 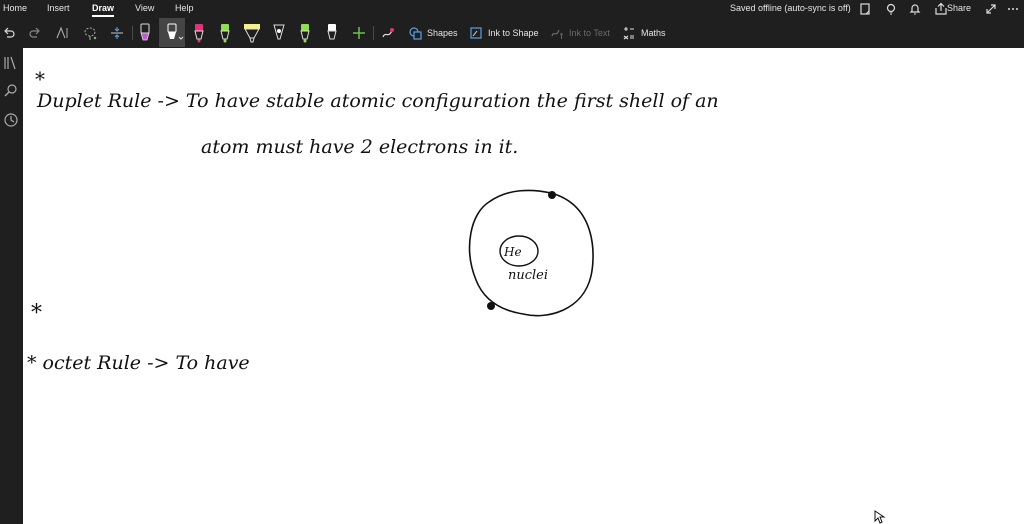 I want to click on undo-button, so click(x=9, y=33).